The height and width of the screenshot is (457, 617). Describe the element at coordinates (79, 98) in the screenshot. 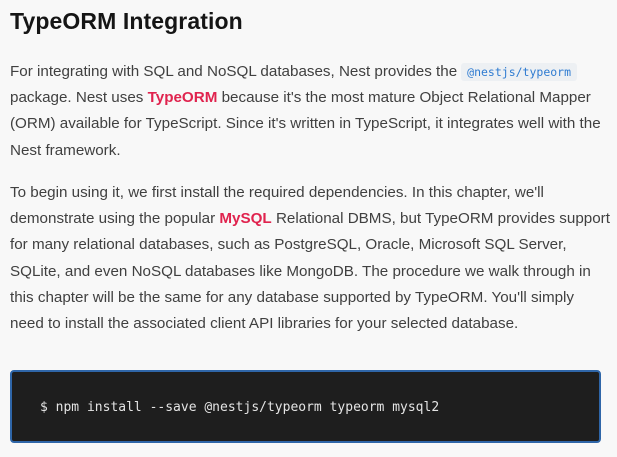

I see `intro-text-2: package. Nest uses` at that location.